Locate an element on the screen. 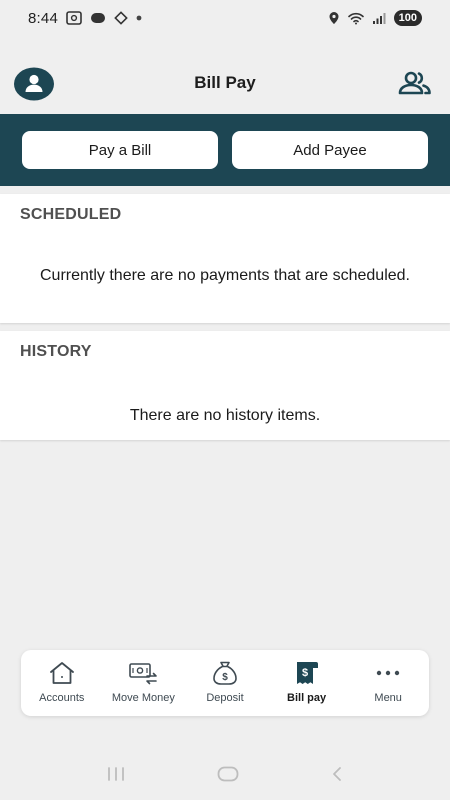  back-button is located at coordinates (337, 776).